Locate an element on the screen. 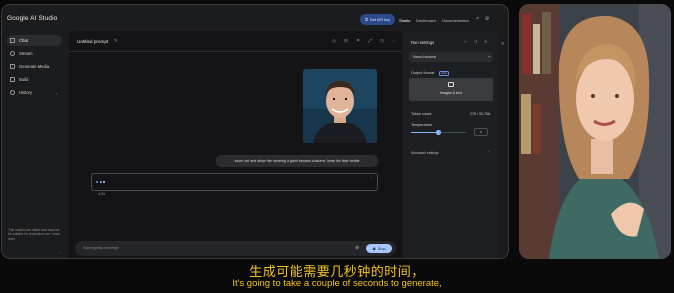  temperature-value: 1 is located at coordinates (481, 132).